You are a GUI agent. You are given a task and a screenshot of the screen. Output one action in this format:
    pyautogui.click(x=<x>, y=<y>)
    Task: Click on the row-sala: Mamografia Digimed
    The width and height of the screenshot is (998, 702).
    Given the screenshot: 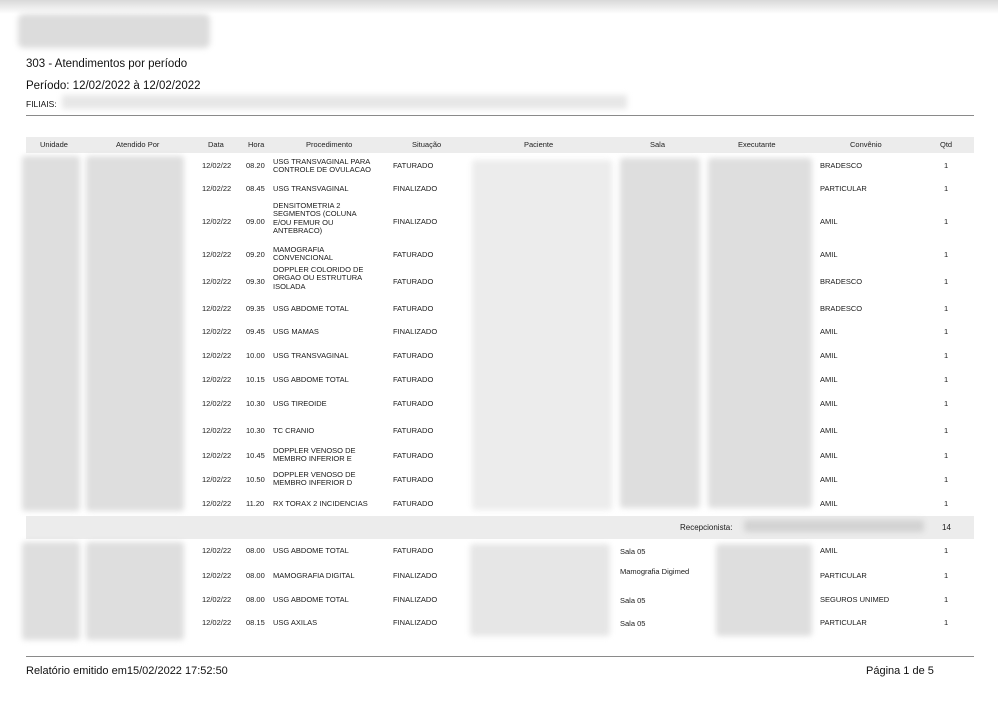 What is the action you would take?
    pyautogui.click(x=655, y=571)
    